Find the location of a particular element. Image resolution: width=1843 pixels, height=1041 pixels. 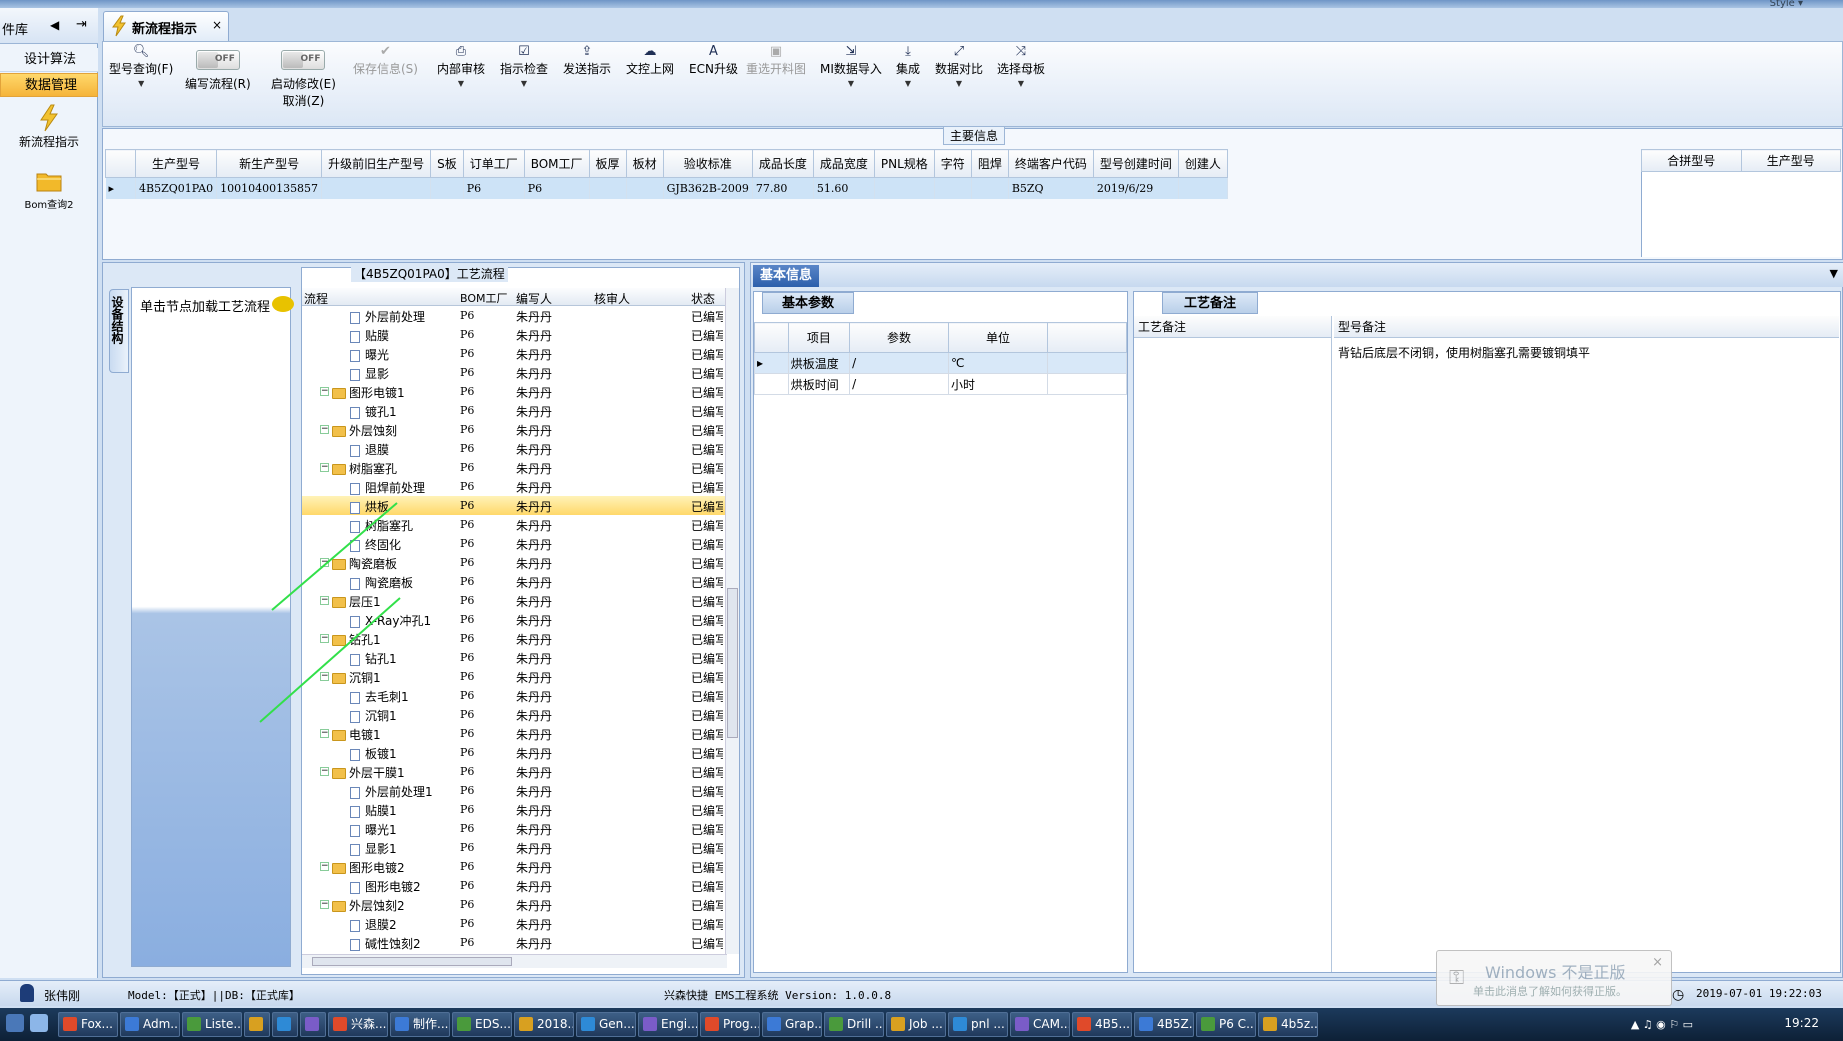

col-reviewer: 核审人 is located at coordinates (612, 298).